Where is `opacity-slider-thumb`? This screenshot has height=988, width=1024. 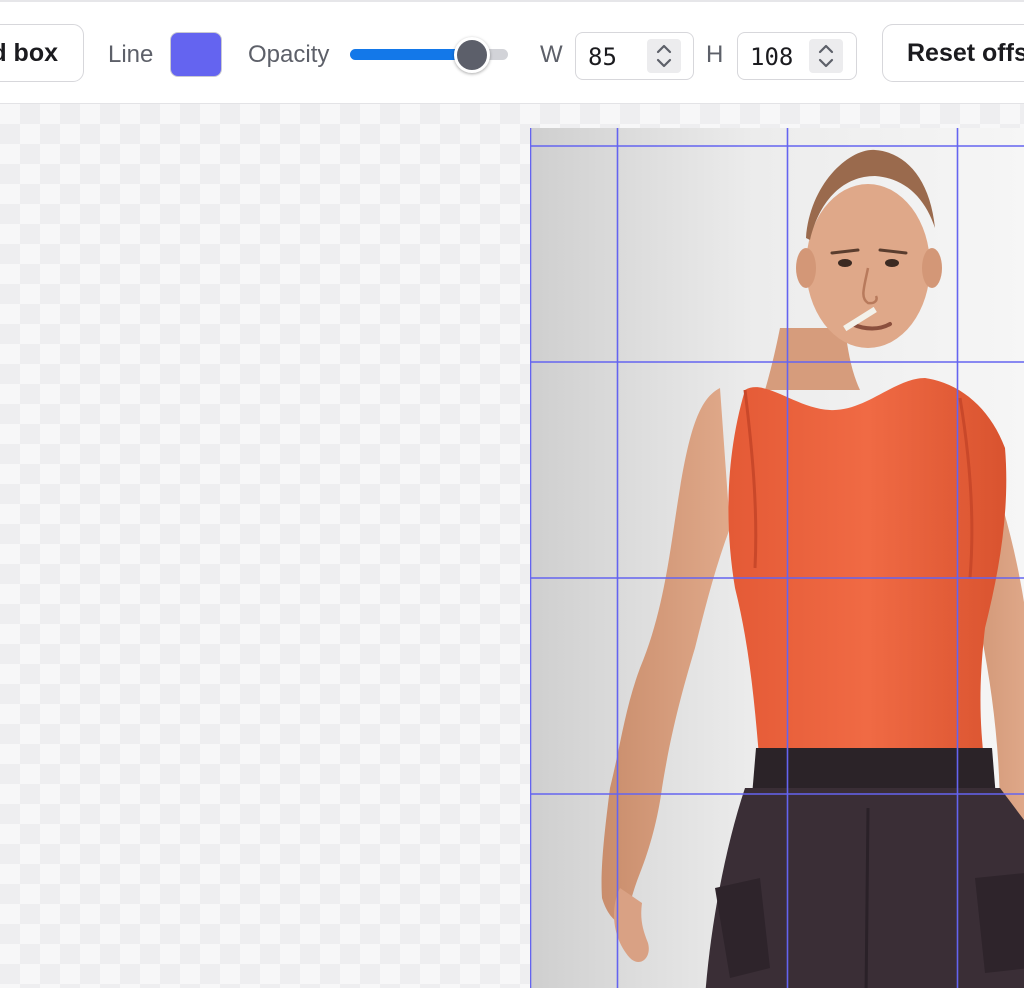
opacity-slider-thumb is located at coordinates (471, 55).